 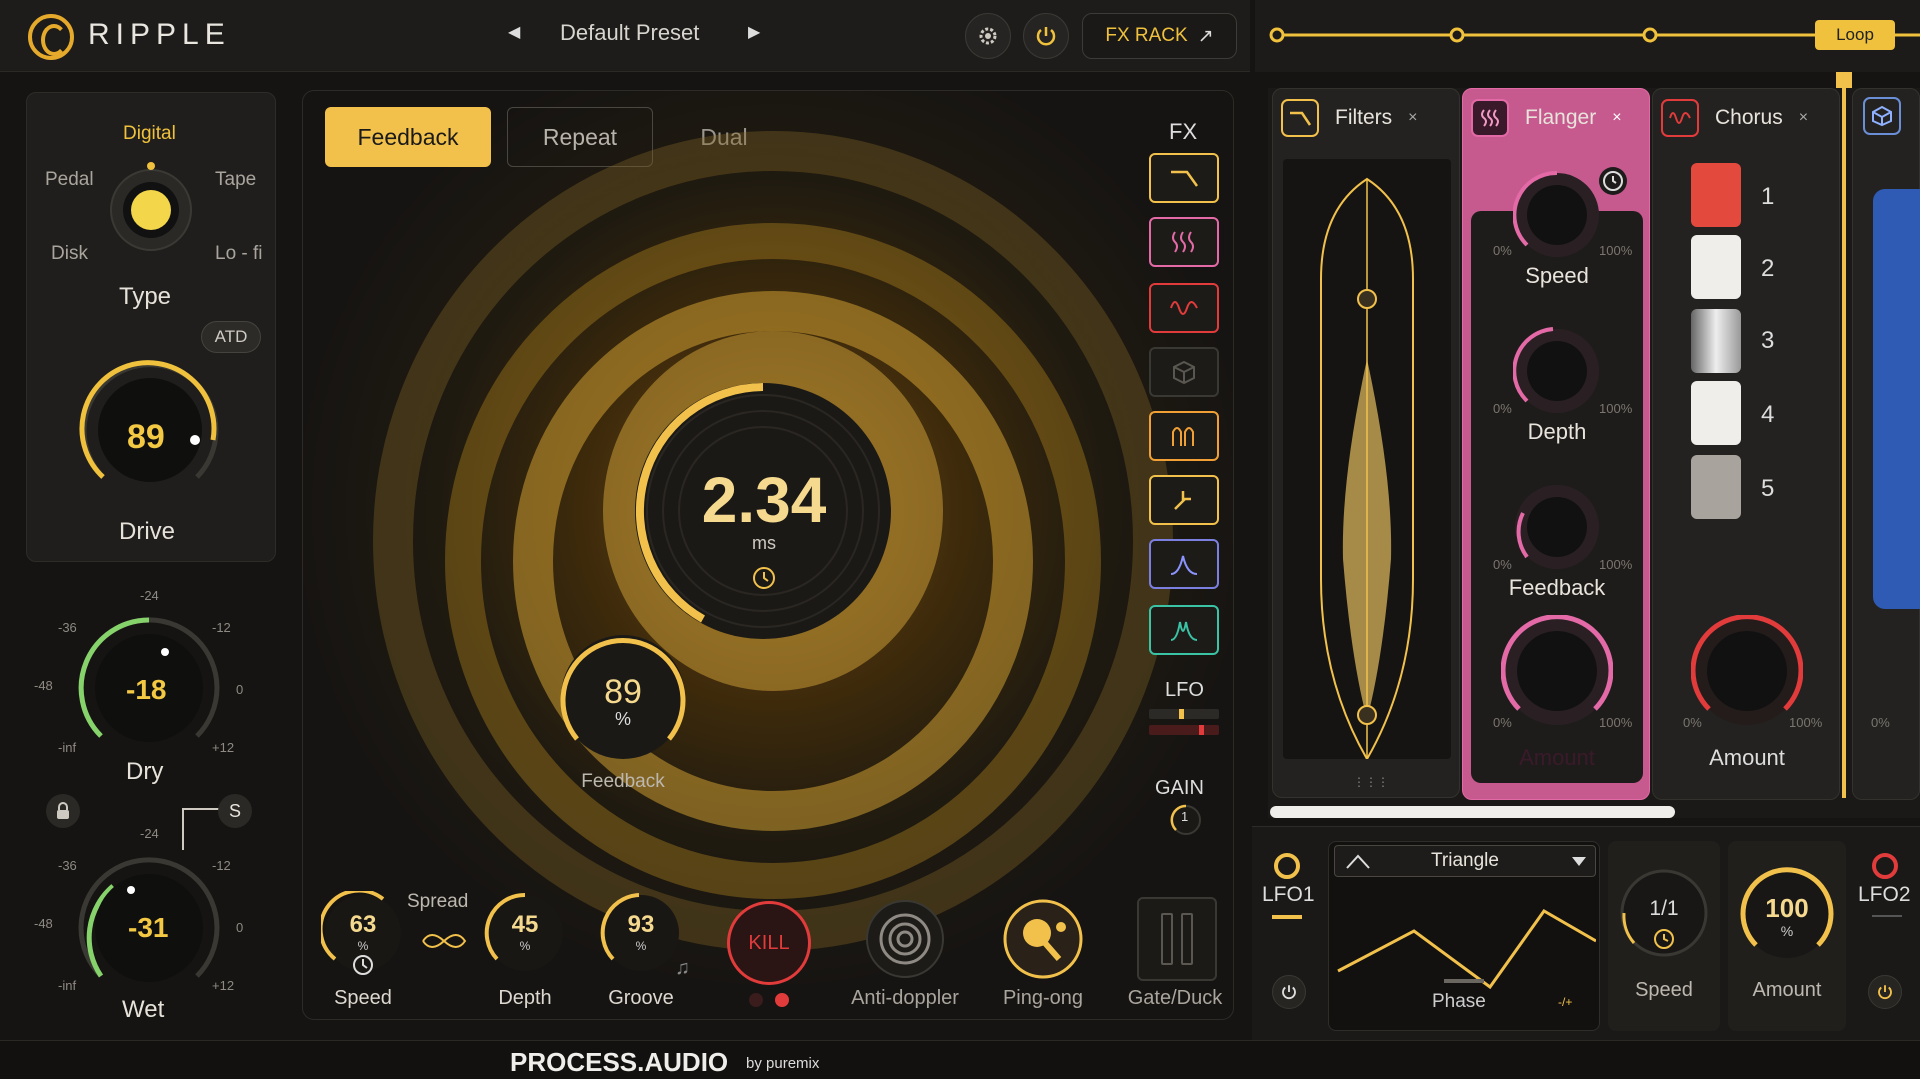 I want to click on anti-doppler-button, so click(x=905, y=939).